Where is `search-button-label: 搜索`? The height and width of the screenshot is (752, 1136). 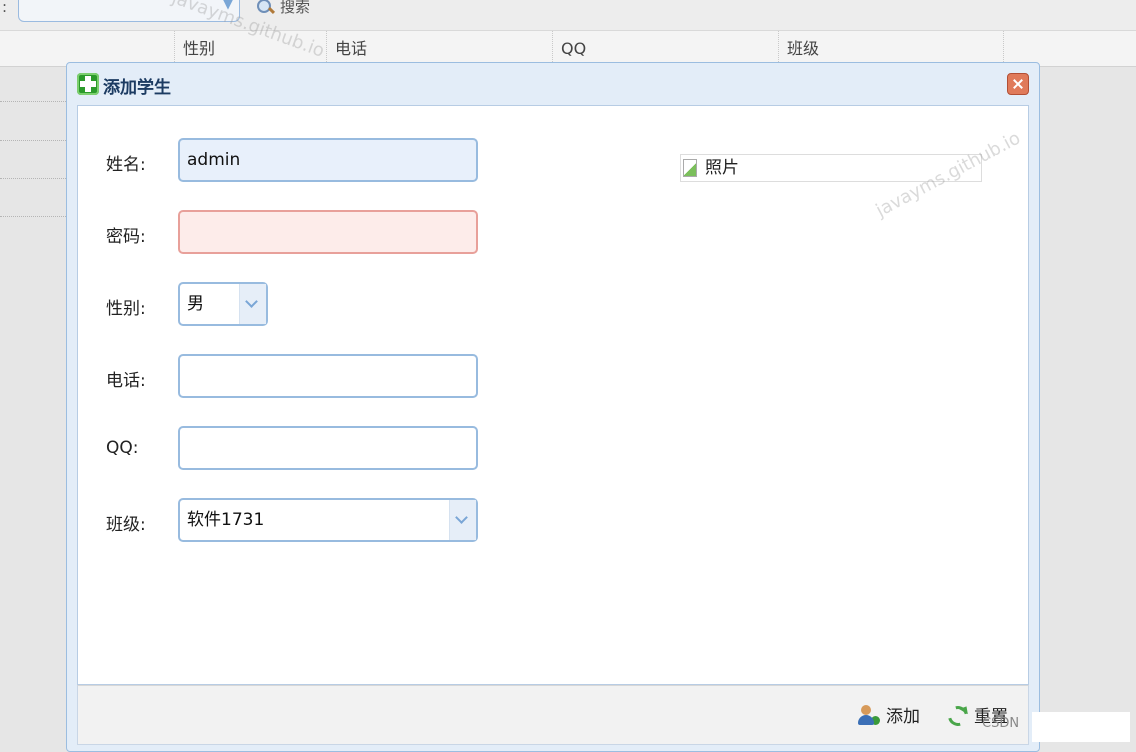
search-button-label: 搜索 is located at coordinates (295, 8).